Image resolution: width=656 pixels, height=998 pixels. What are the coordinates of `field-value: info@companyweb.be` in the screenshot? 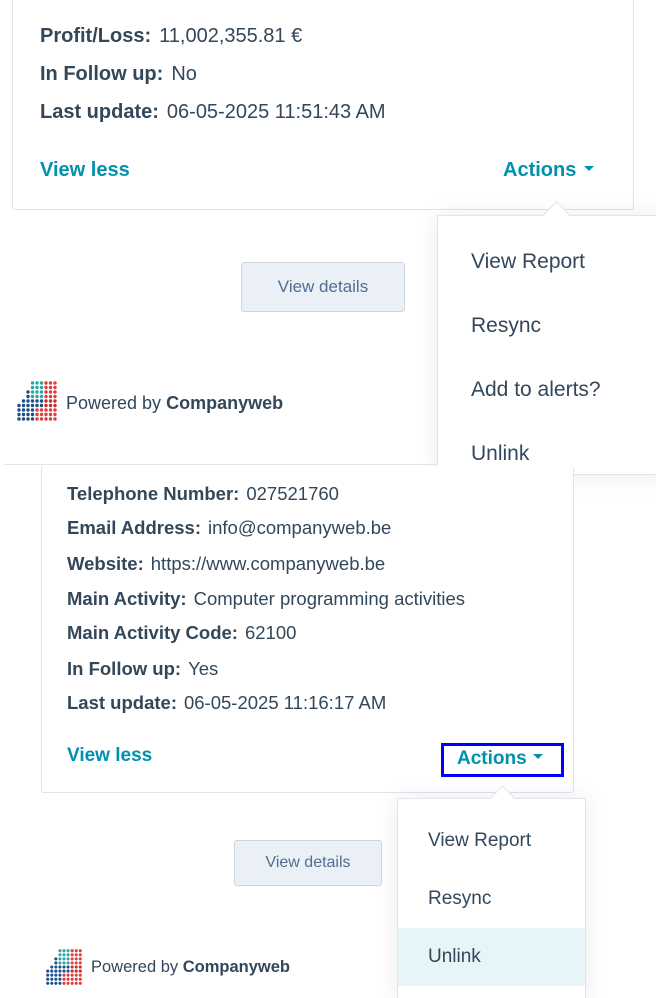 It's located at (300, 527).